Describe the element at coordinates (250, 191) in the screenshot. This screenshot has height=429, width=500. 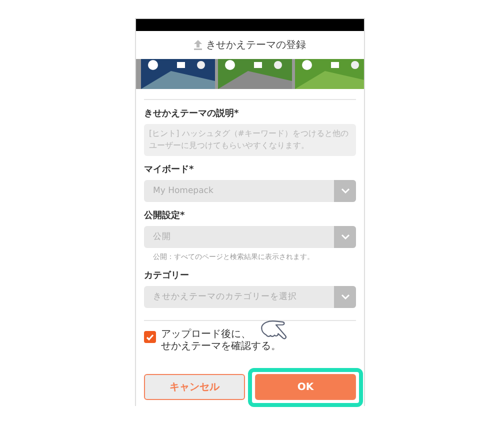
I see `dropdown: My Homepack` at that location.